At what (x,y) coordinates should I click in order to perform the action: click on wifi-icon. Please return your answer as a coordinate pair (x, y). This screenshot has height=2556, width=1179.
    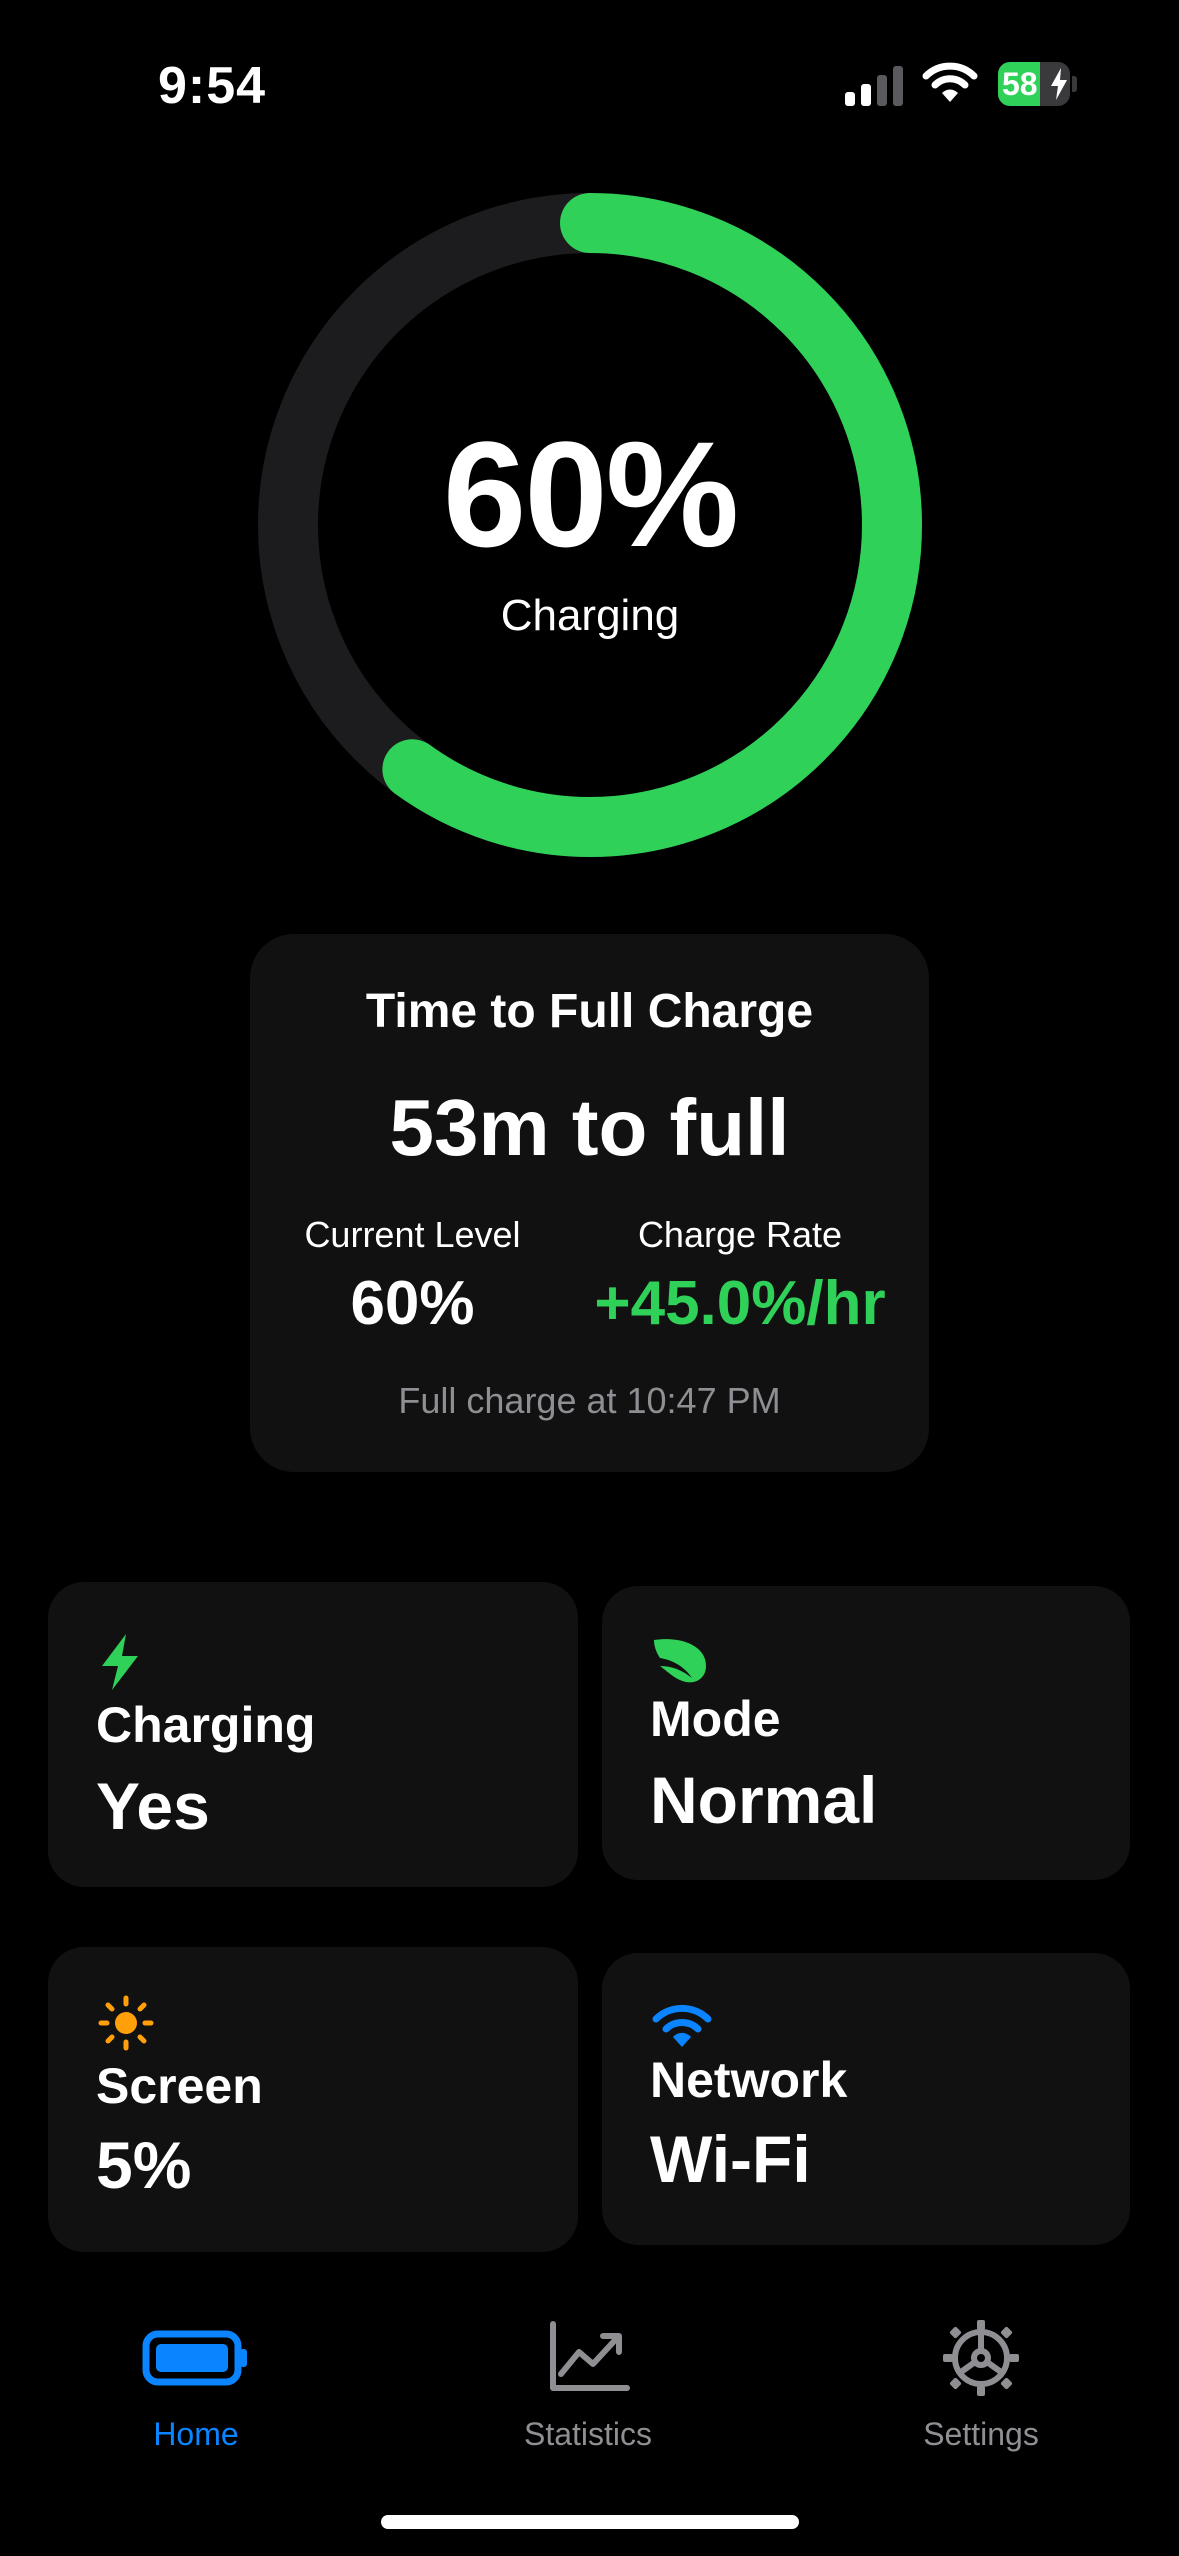
    Looking at the image, I should click on (682, 2025).